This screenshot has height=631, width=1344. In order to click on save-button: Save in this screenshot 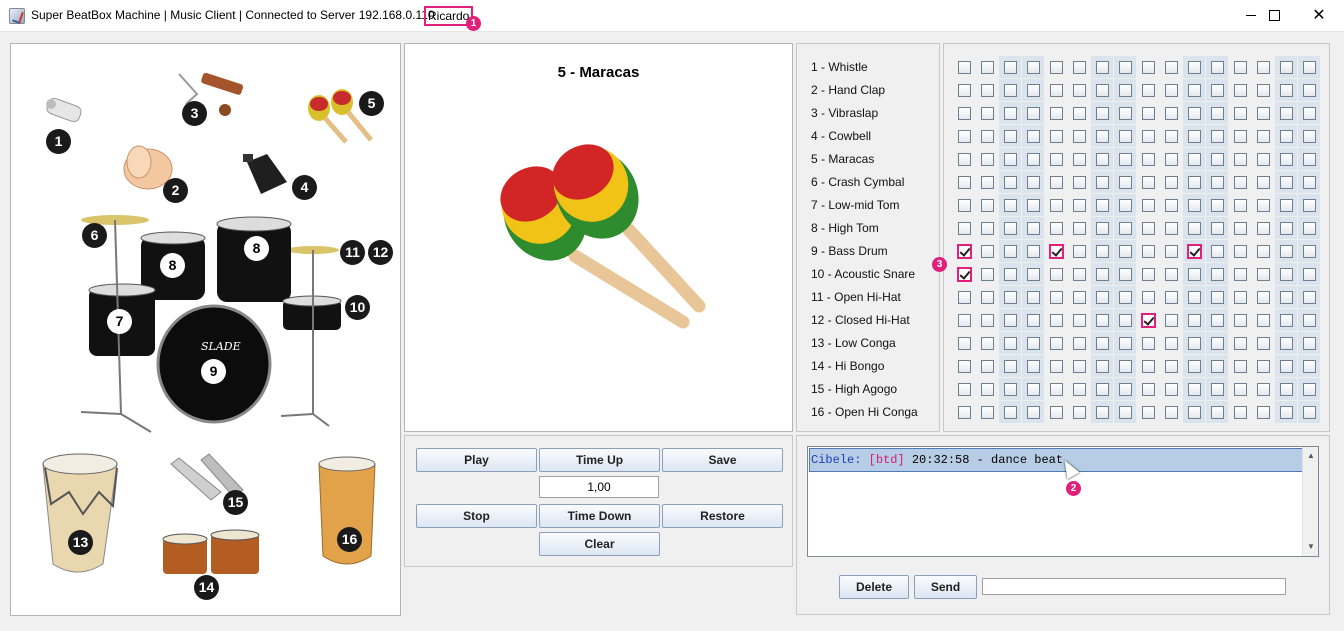, I will do `click(722, 460)`.